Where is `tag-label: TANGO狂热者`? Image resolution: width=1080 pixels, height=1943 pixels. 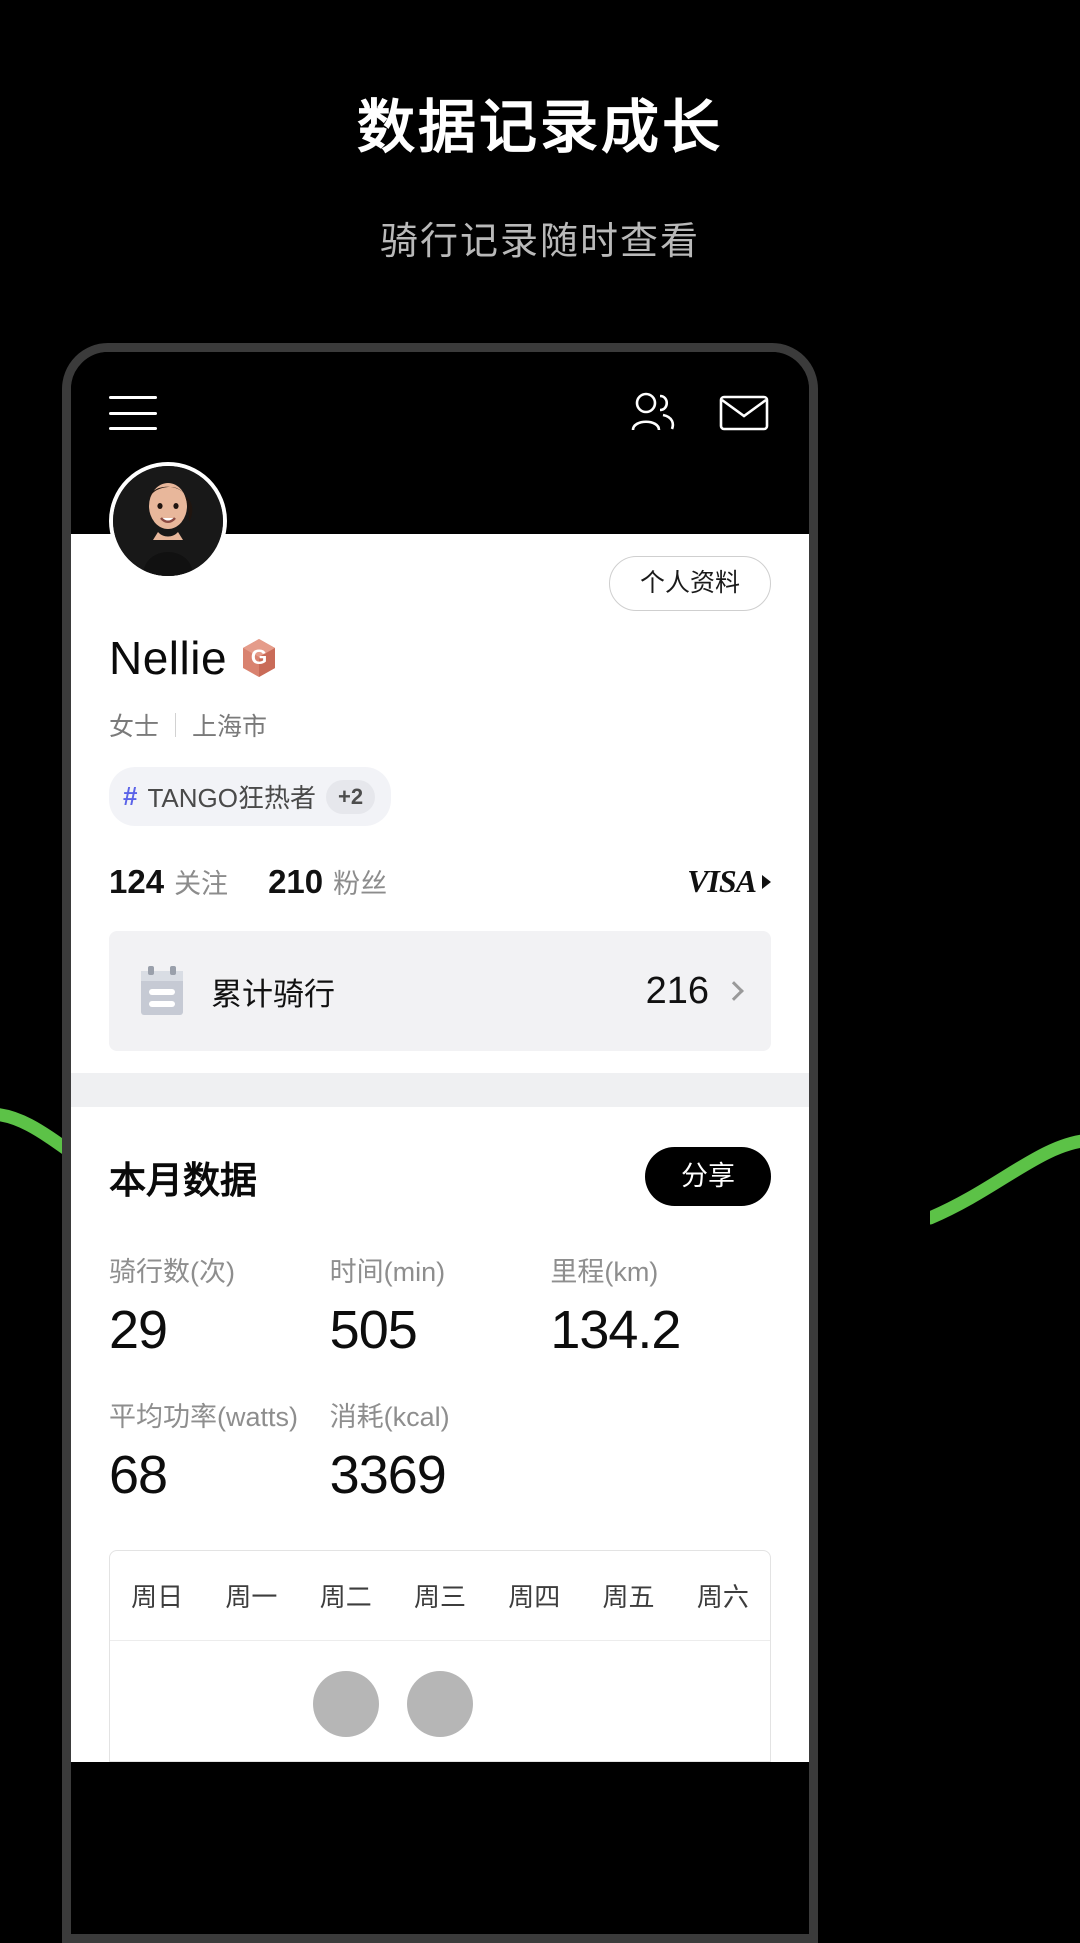
tag-label: TANGO狂热者 is located at coordinates (231, 798).